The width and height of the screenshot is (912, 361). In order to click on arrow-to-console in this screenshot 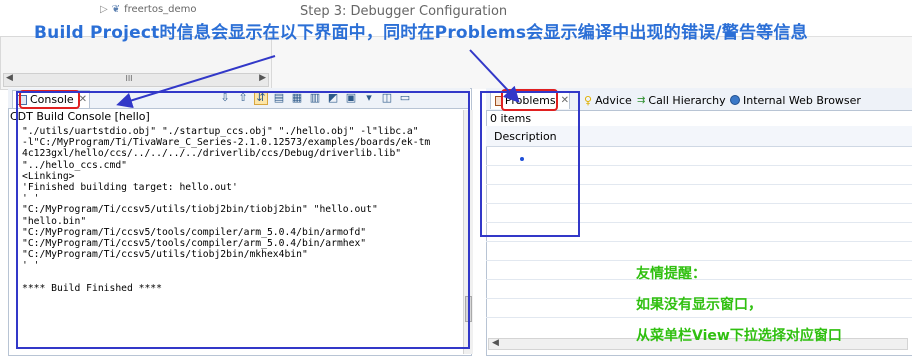, I will do `click(196, 82)`.